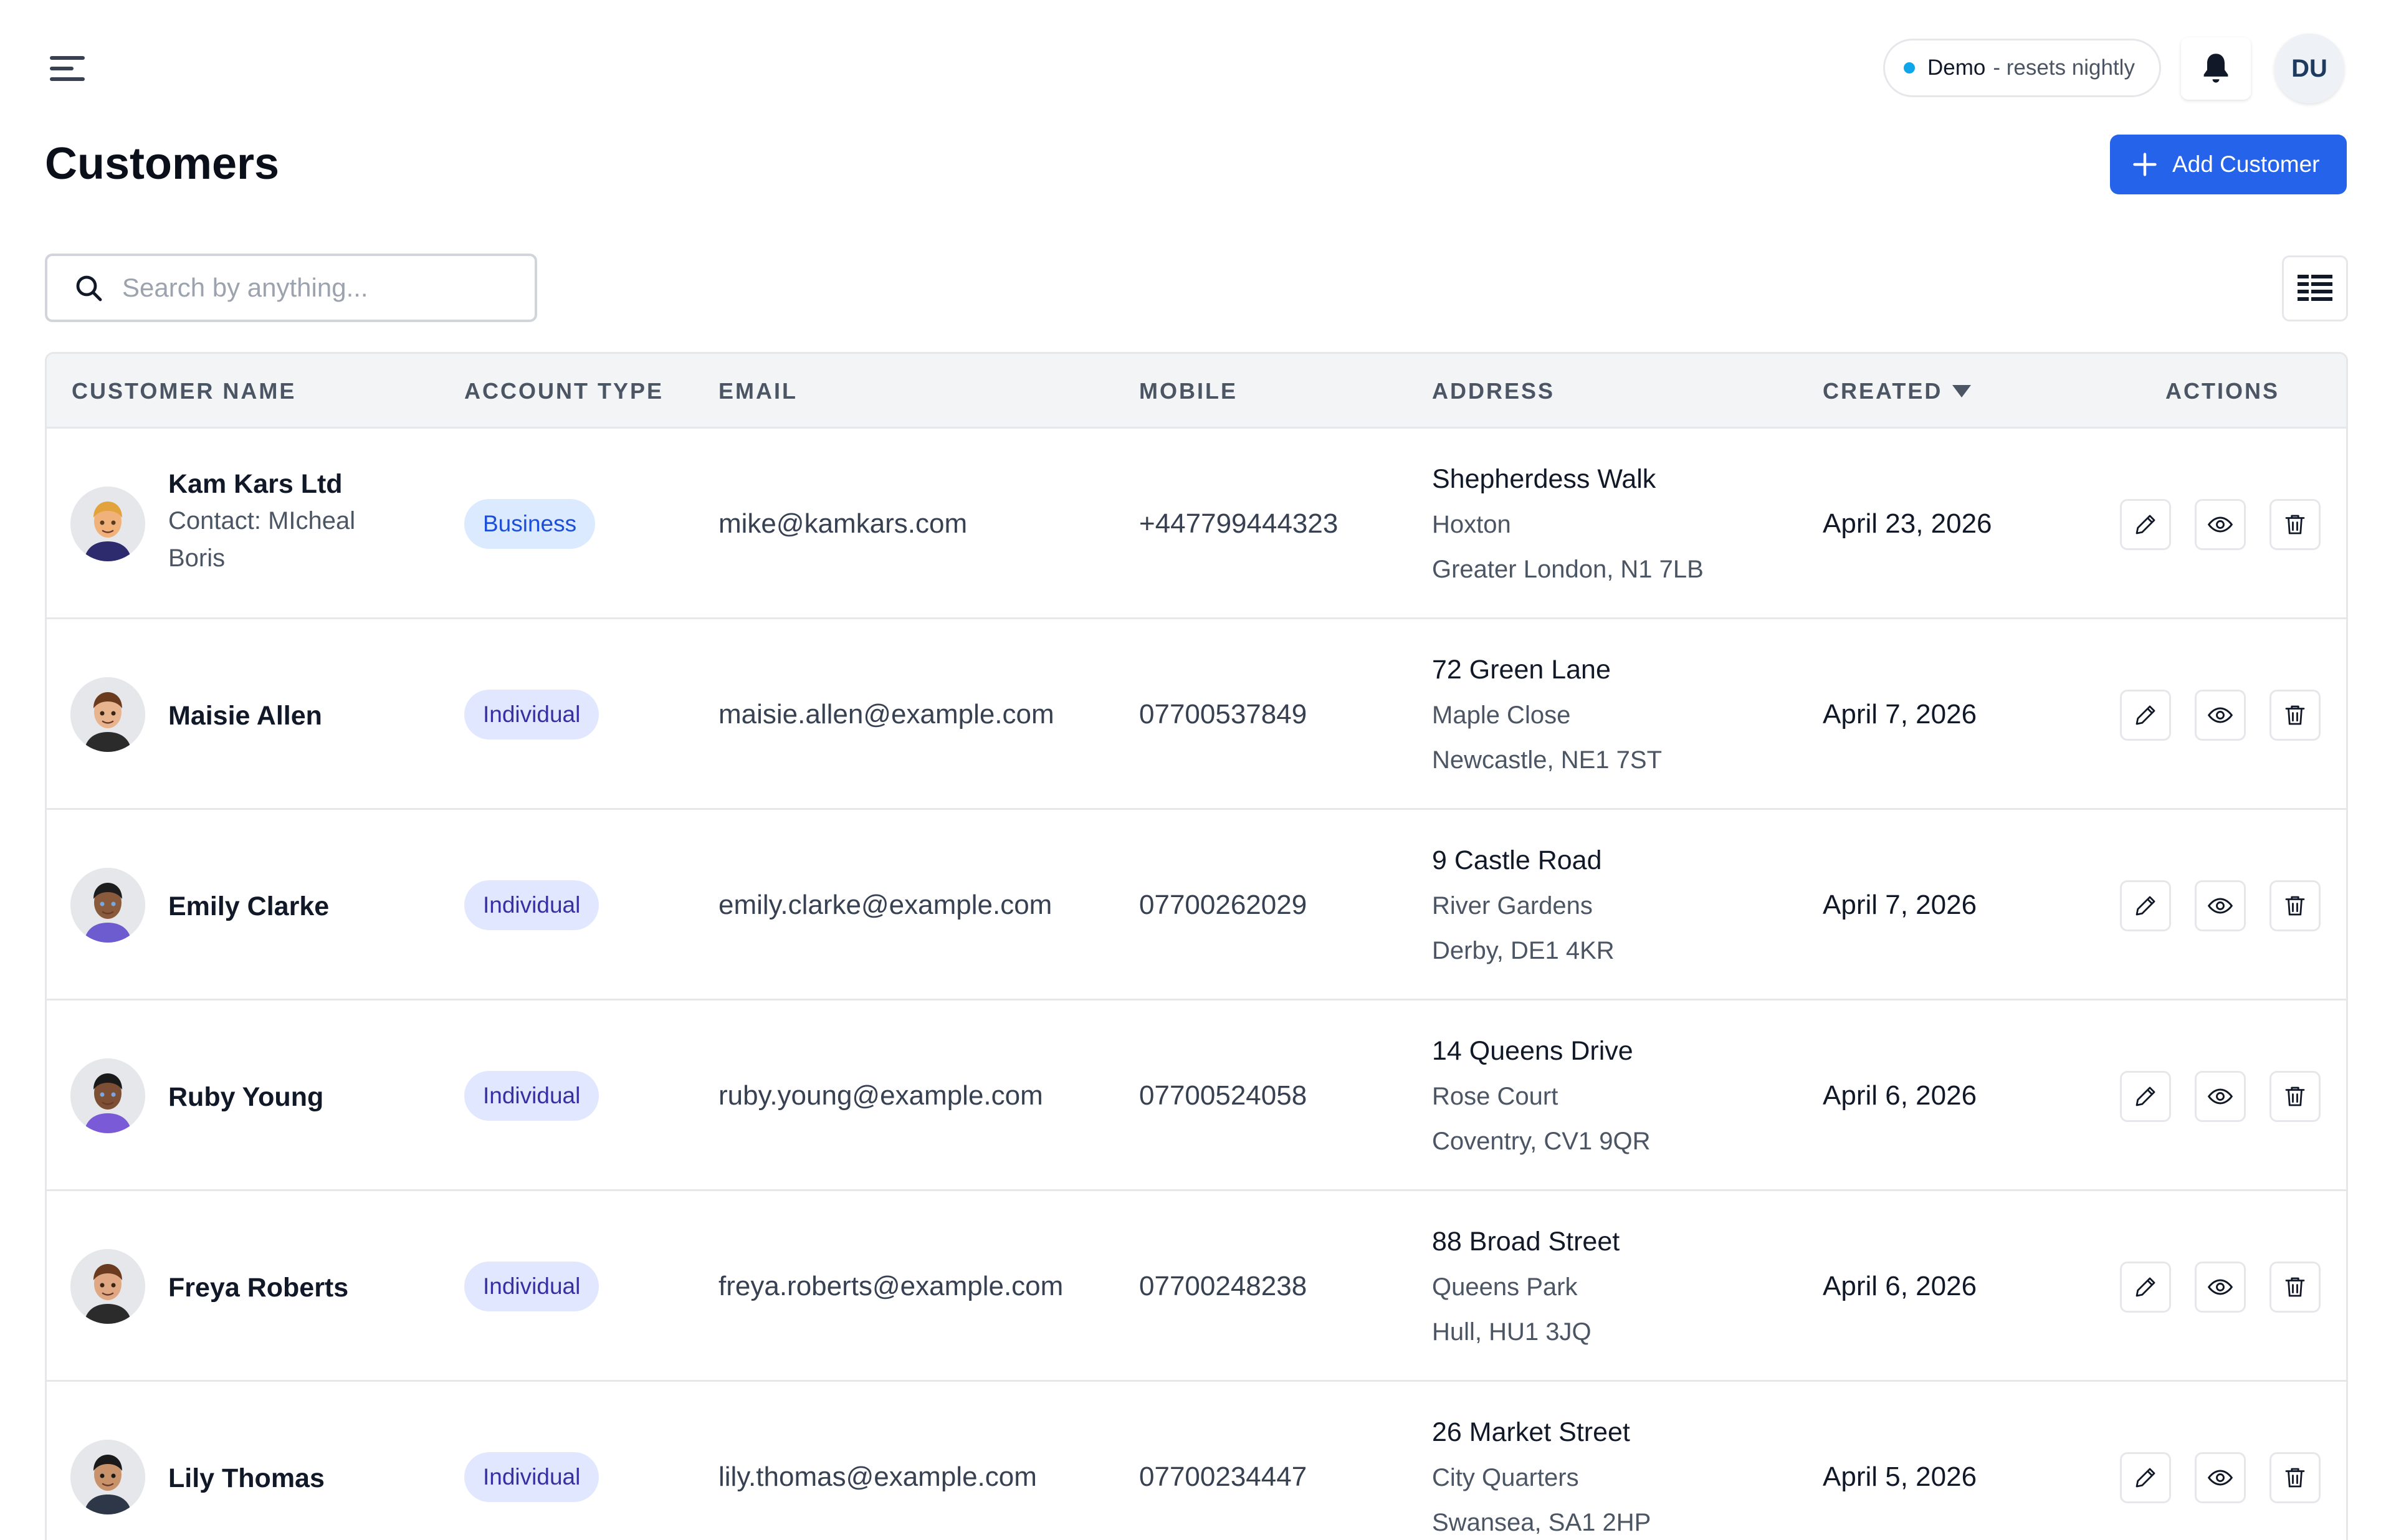 This screenshot has height=1540, width=2391. What do you see at coordinates (1522, 670) in the screenshot?
I see `address-line-1: 72 Green Lane` at bounding box center [1522, 670].